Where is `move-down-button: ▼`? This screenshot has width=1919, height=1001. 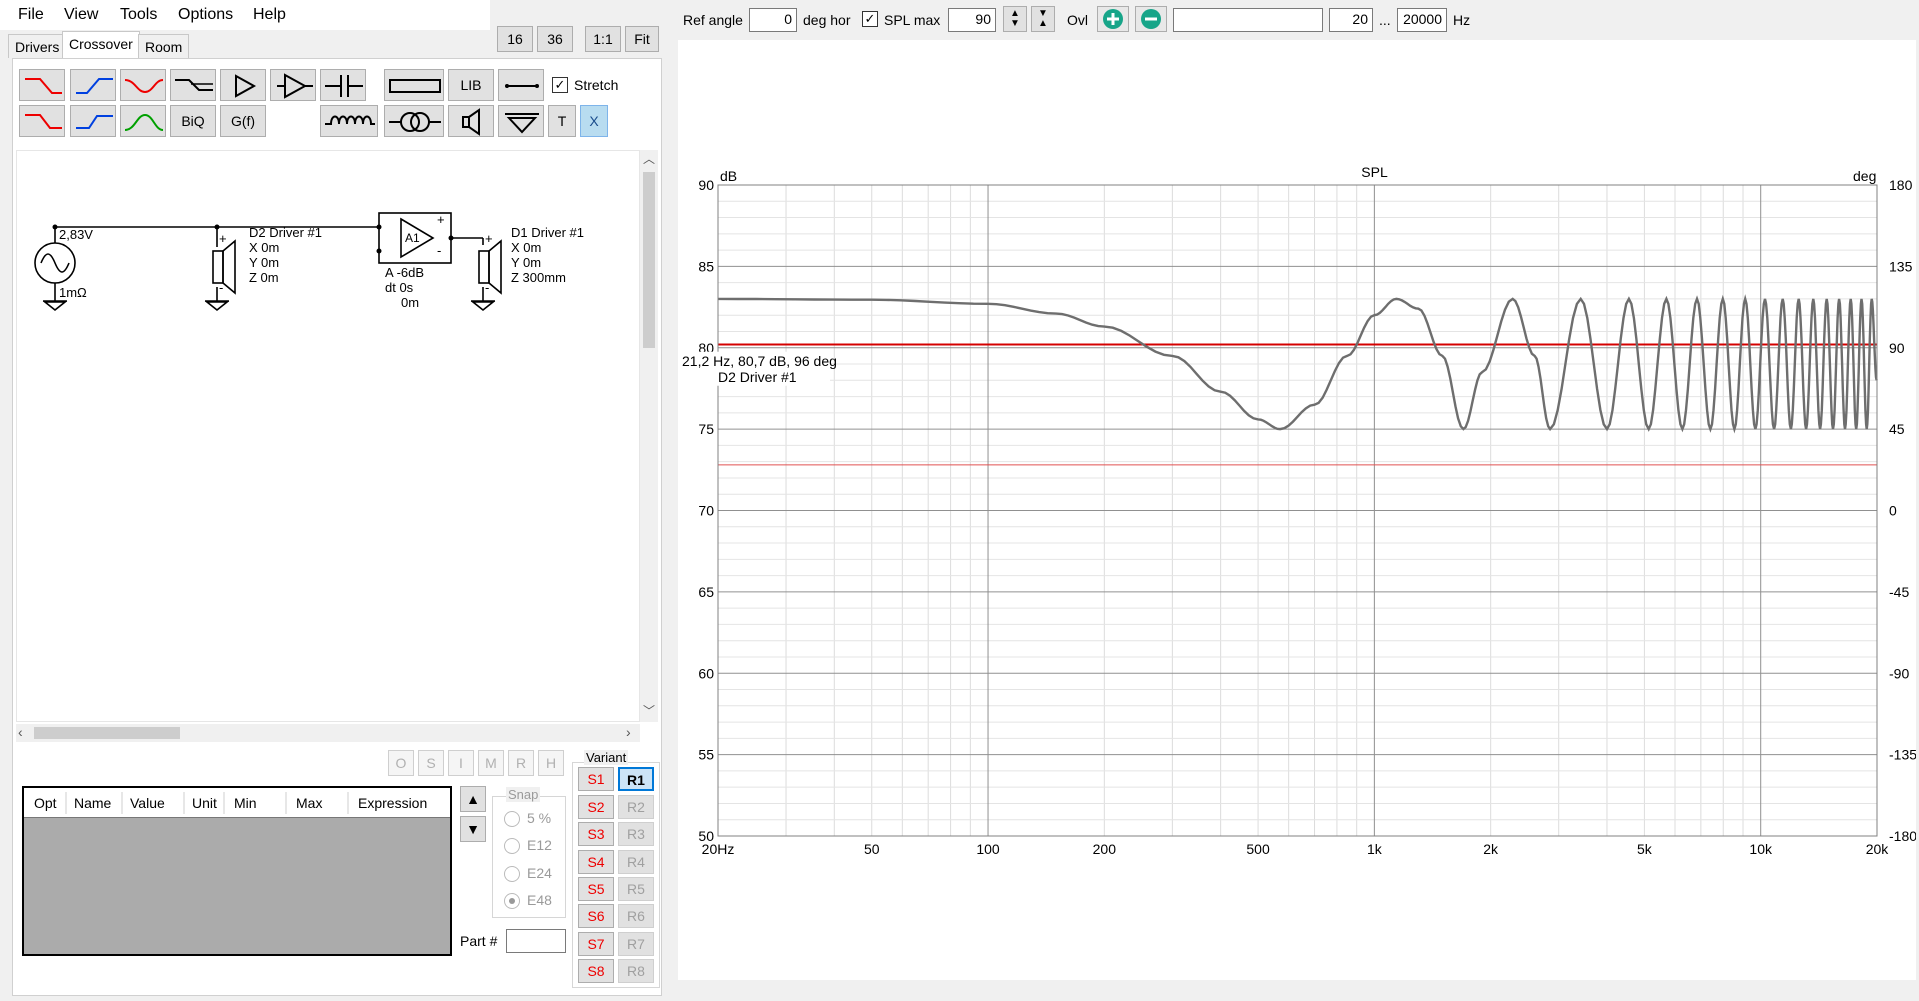 move-down-button: ▼ is located at coordinates (473, 829).